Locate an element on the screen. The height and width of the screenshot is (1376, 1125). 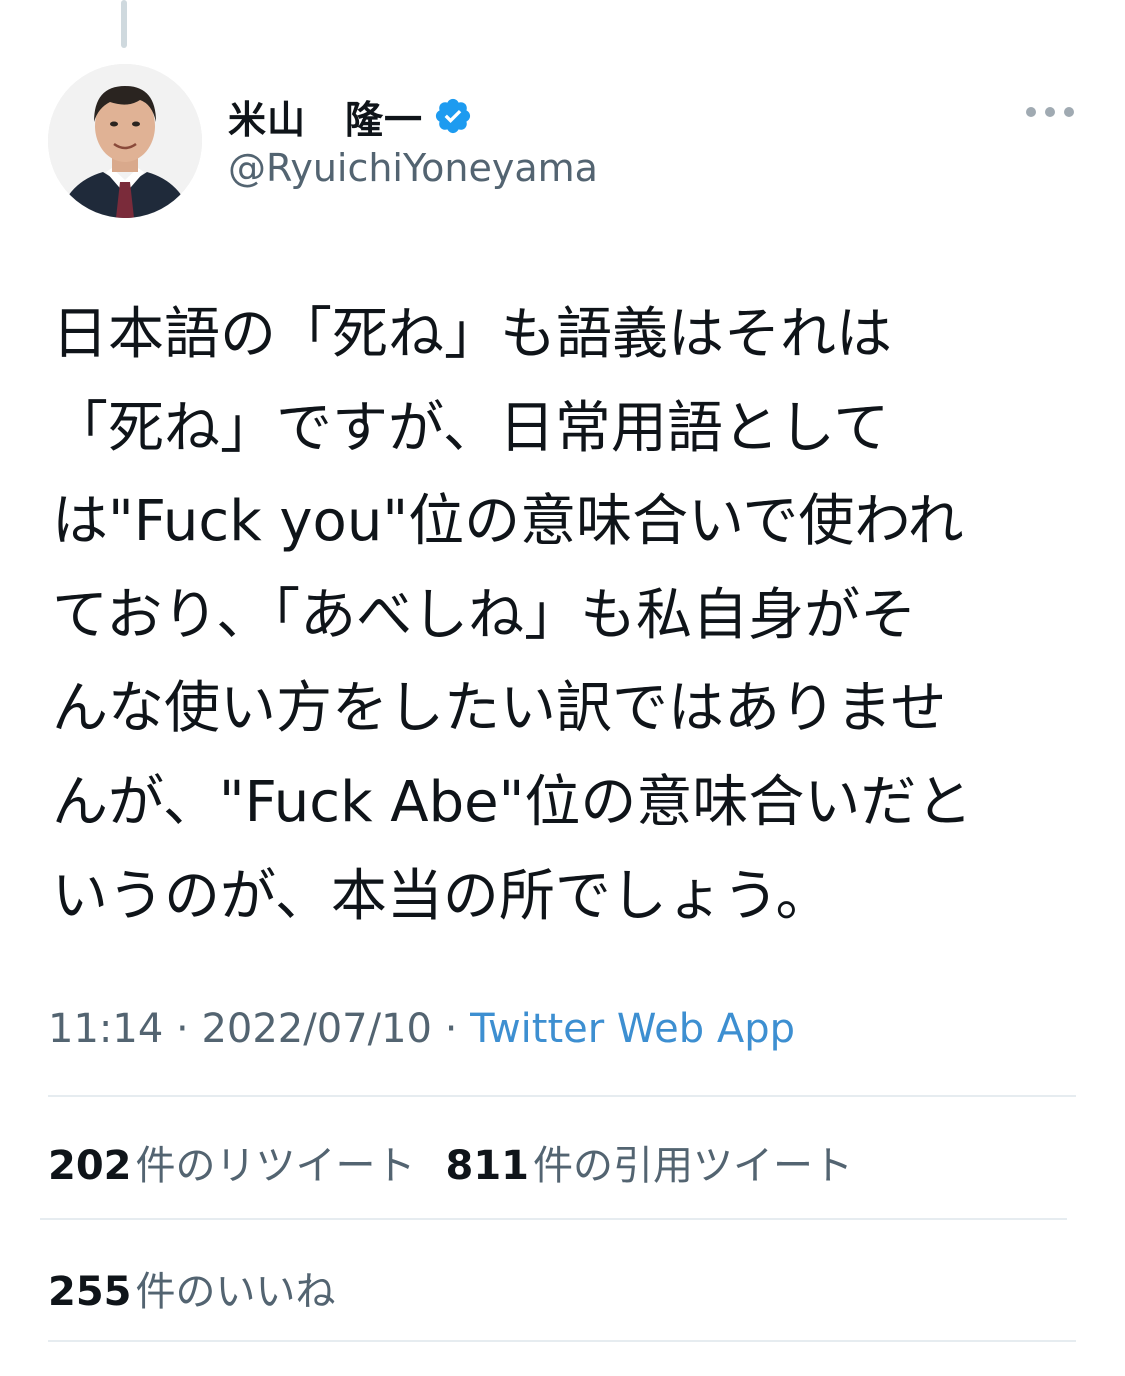
more-horizontal-icon is located at coordinates (1050, 112).